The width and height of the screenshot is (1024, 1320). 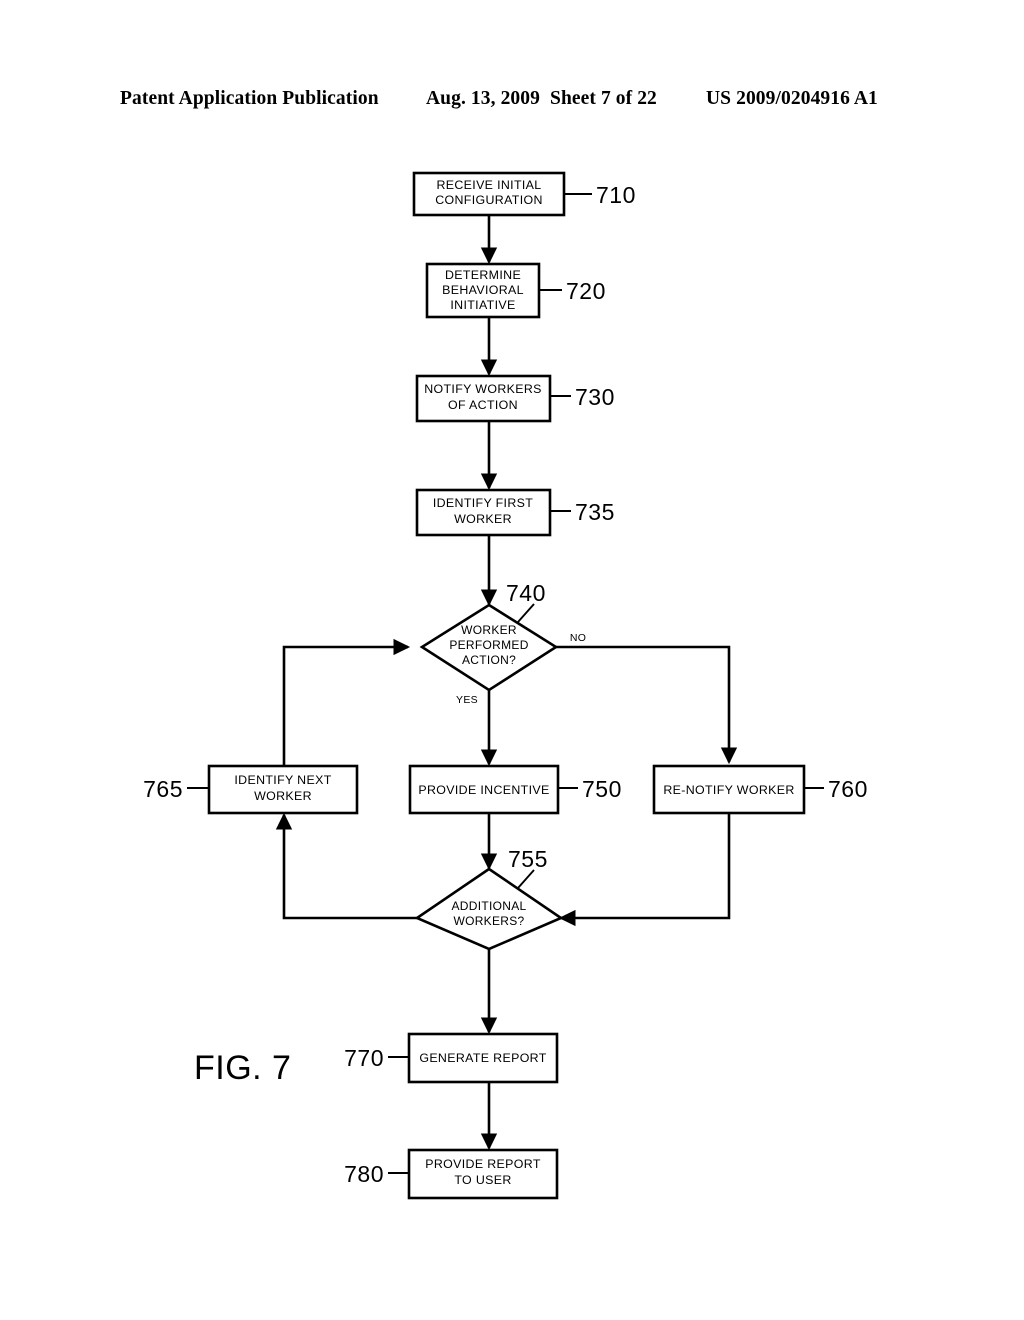 I want to click on node-735-label-line1: IDENTIFY FIRST, so click(x=483, y=503).